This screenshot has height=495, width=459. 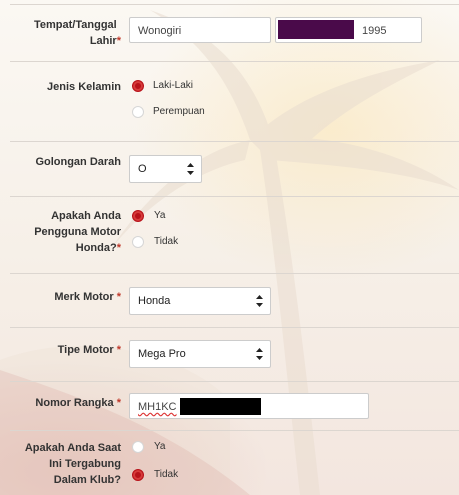 I want to click on motor-brand-select: Honda, so click(x=200, y=301).